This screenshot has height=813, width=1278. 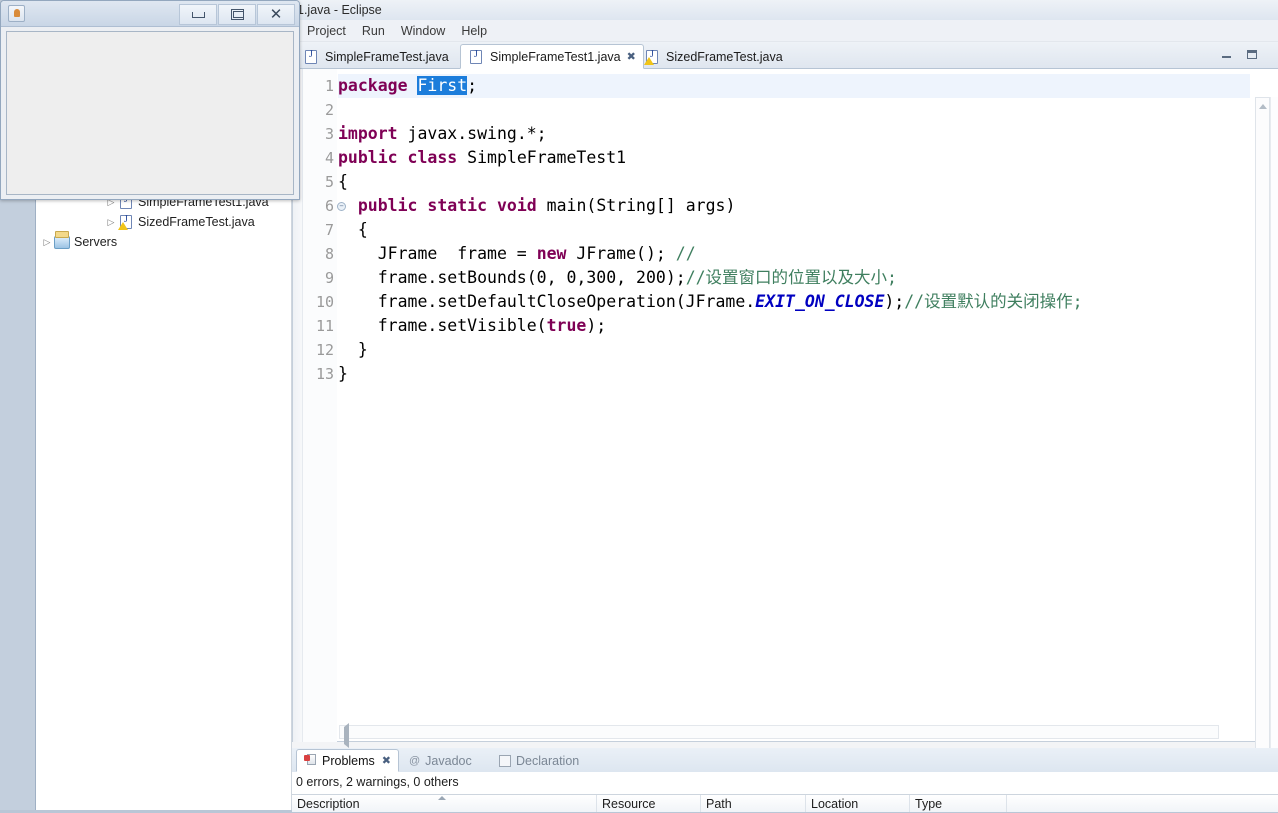 I want to click on editor-tab-SimpleFrameTest-java: SimpleFrameTest.java, so click(x=376, y=56).